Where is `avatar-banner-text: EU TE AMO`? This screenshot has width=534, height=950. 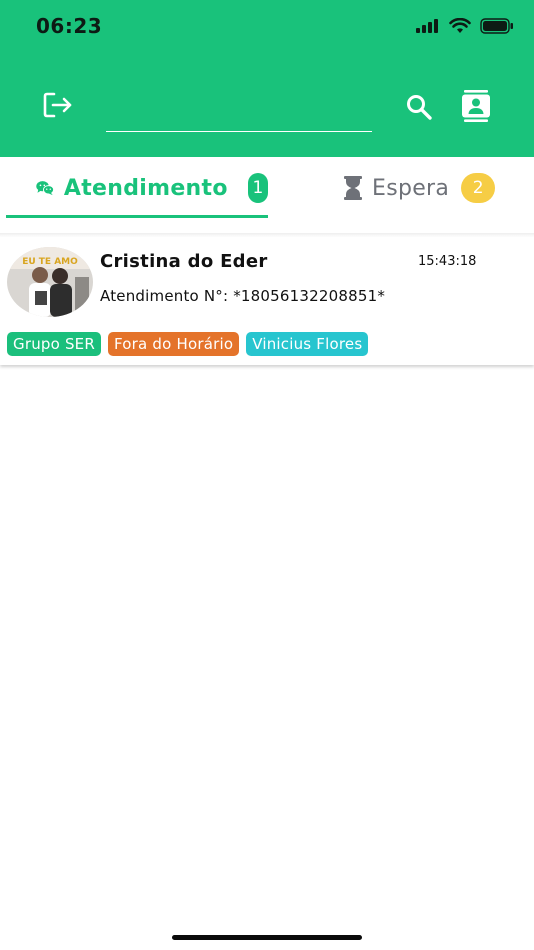 avatar-banner-text: EU TE AMO is located at coordinates (50, 262).